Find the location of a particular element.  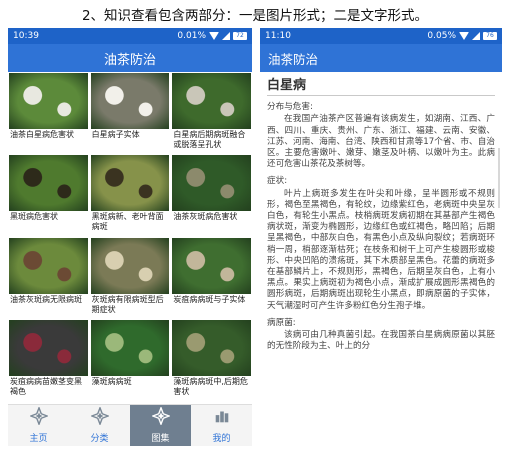

section-title: 症状: is located at coordinates (277, 181).